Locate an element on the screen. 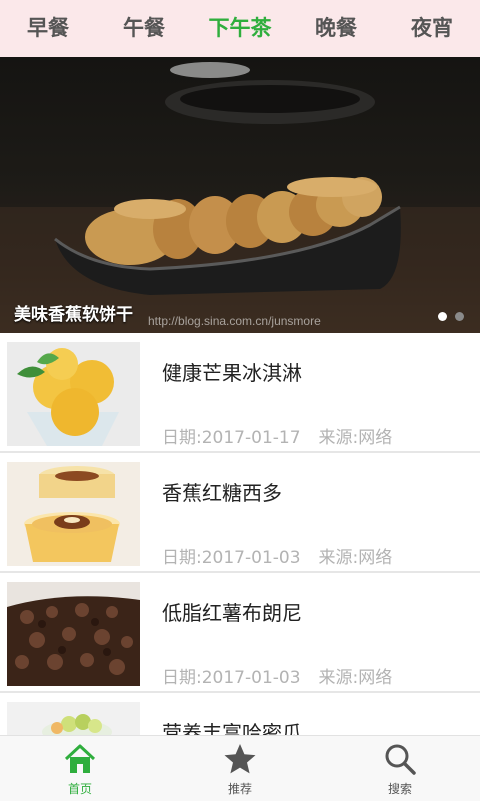 The image size is (480, 801). bottom-navigation: 首页 推荐 搜索 is located at coordinates (240, 768).